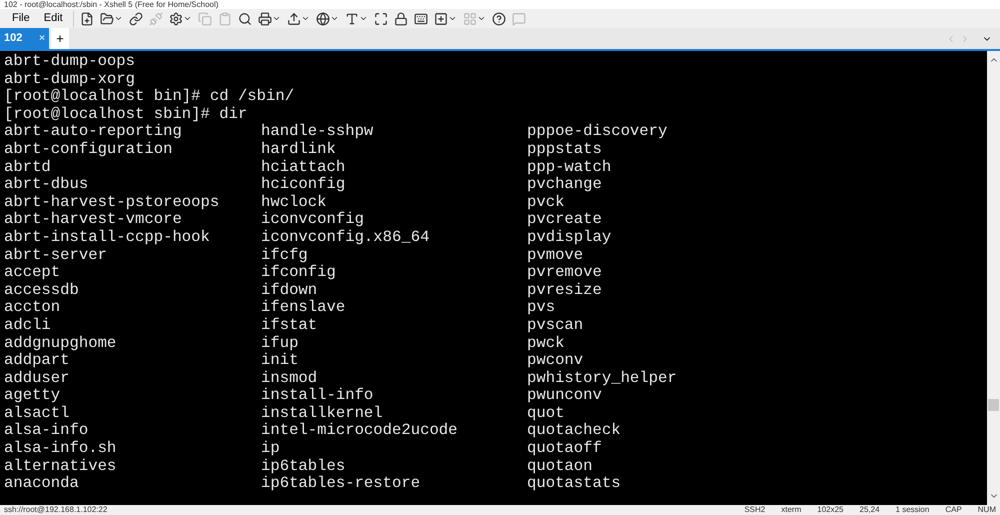 This screenshot has height=515, width=1000. I want to click on font-icon, so click(351, 19).